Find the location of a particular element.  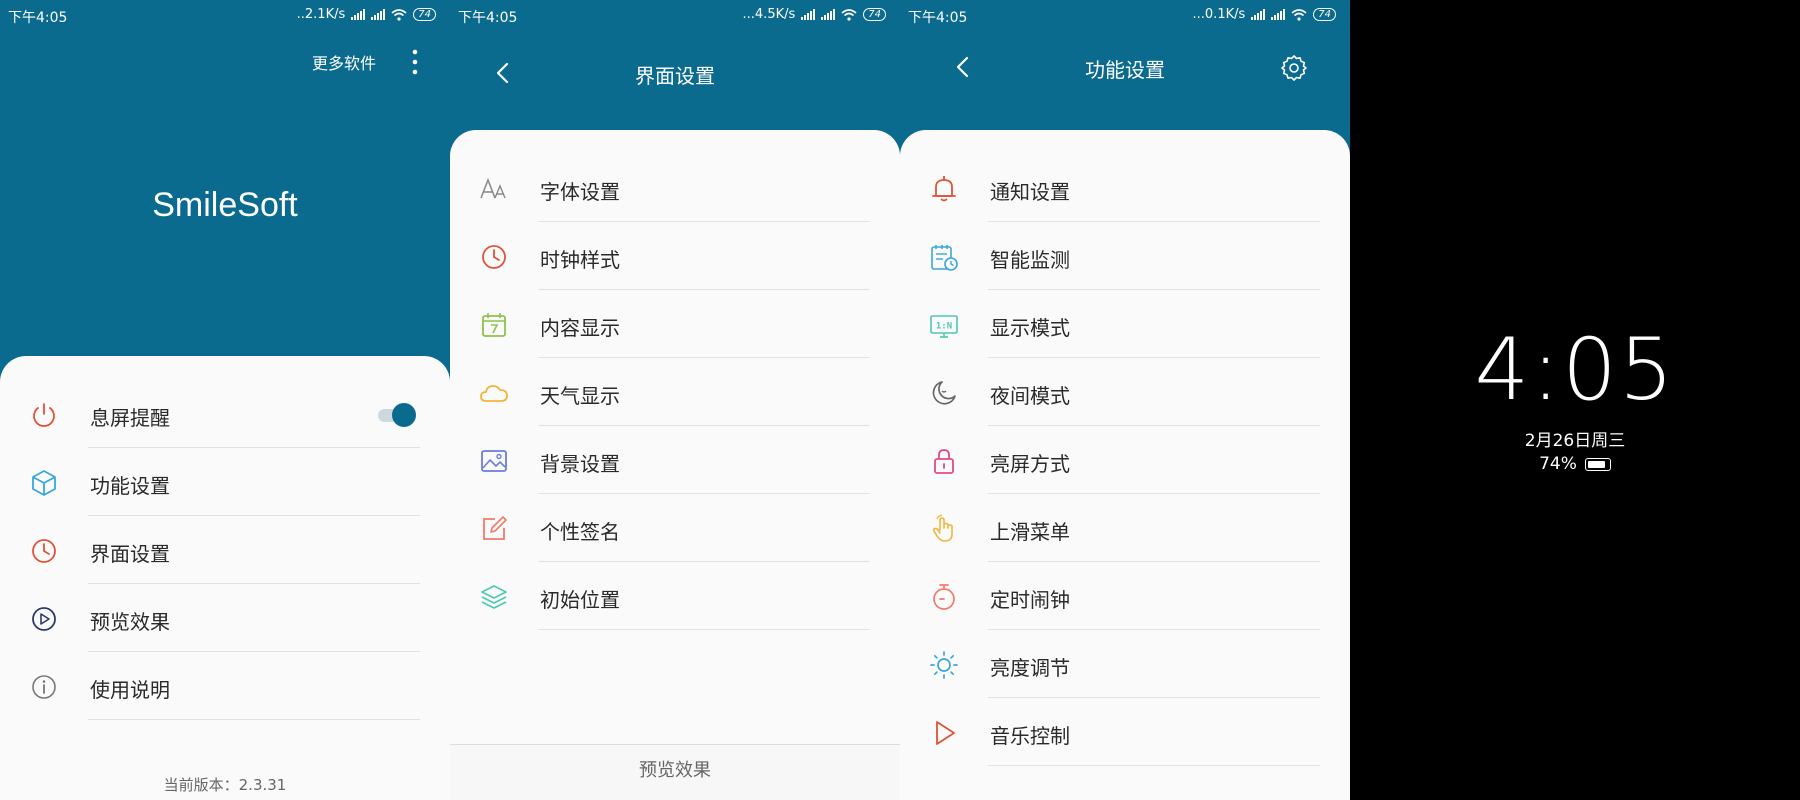

lock-date: 2月26日周三 is located at coordinates (1575, 441).